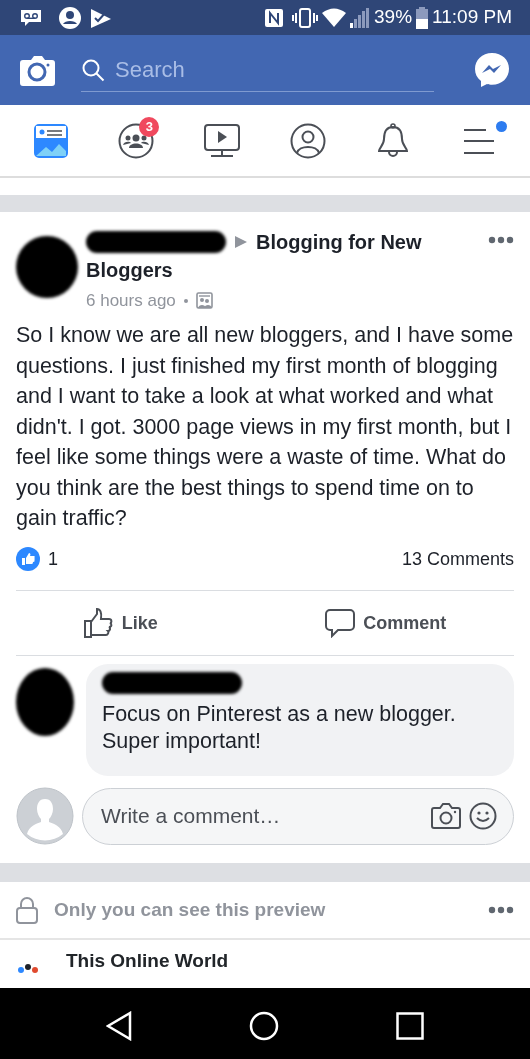 Image resolution: width=530 pixels, height=1059 pixels. Describe the element at coordinates (283, 256) in the screenshot. I see `group-name: Blogging for New Bloggers` at that location.